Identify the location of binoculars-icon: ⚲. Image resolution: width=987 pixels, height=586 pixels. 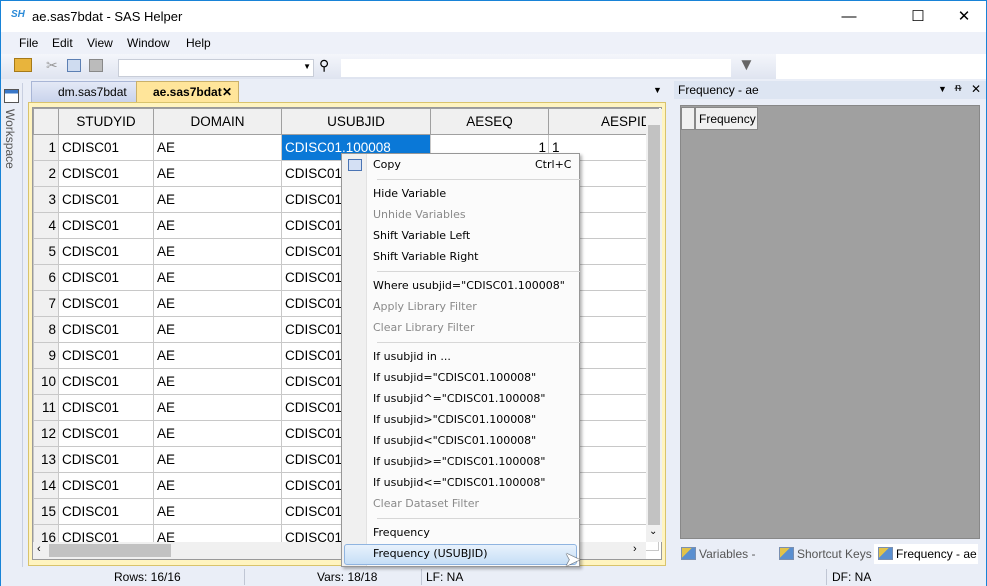
(324, 65).